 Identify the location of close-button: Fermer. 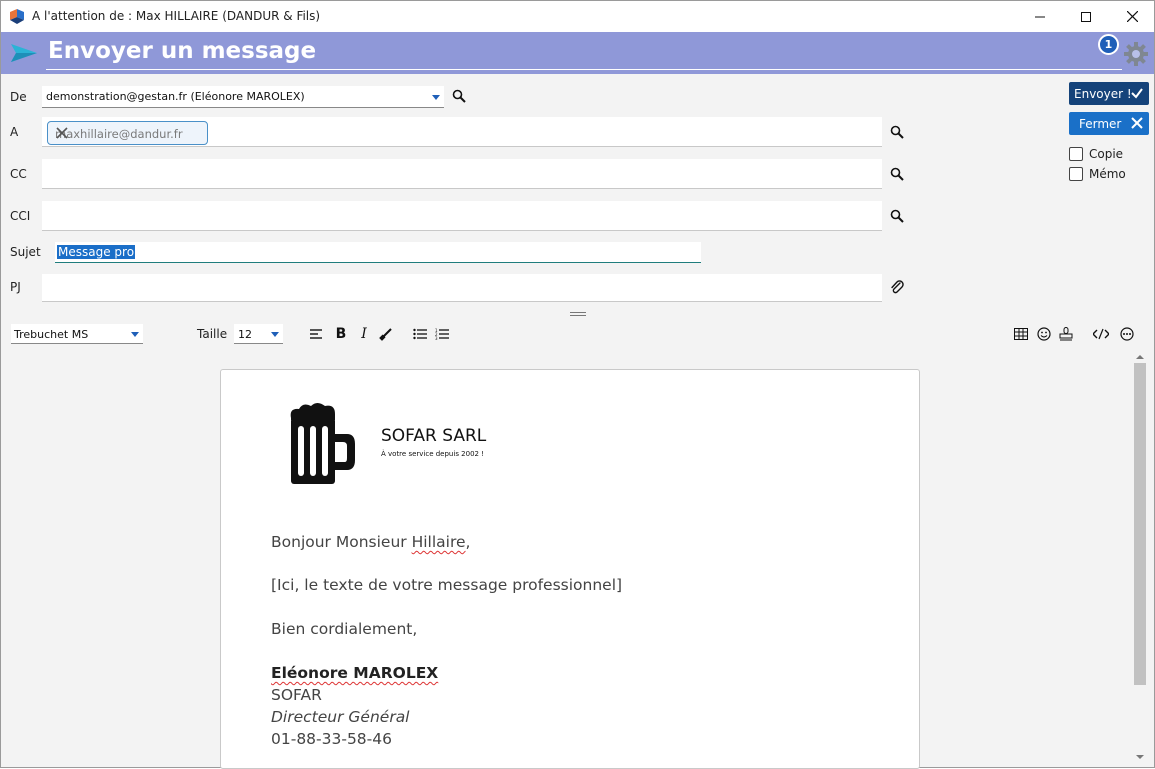
(1109, 123).